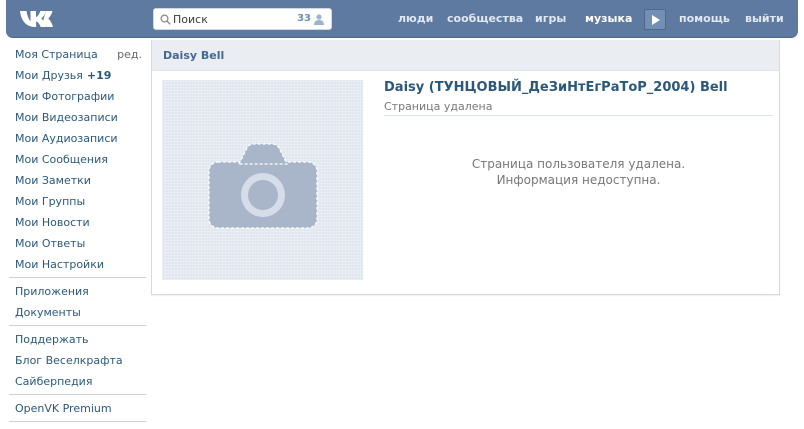  Describe the element at coordinates (49, 75) in the screenshot. I see `sidebar-item-label: Мои Друзья` at that location.